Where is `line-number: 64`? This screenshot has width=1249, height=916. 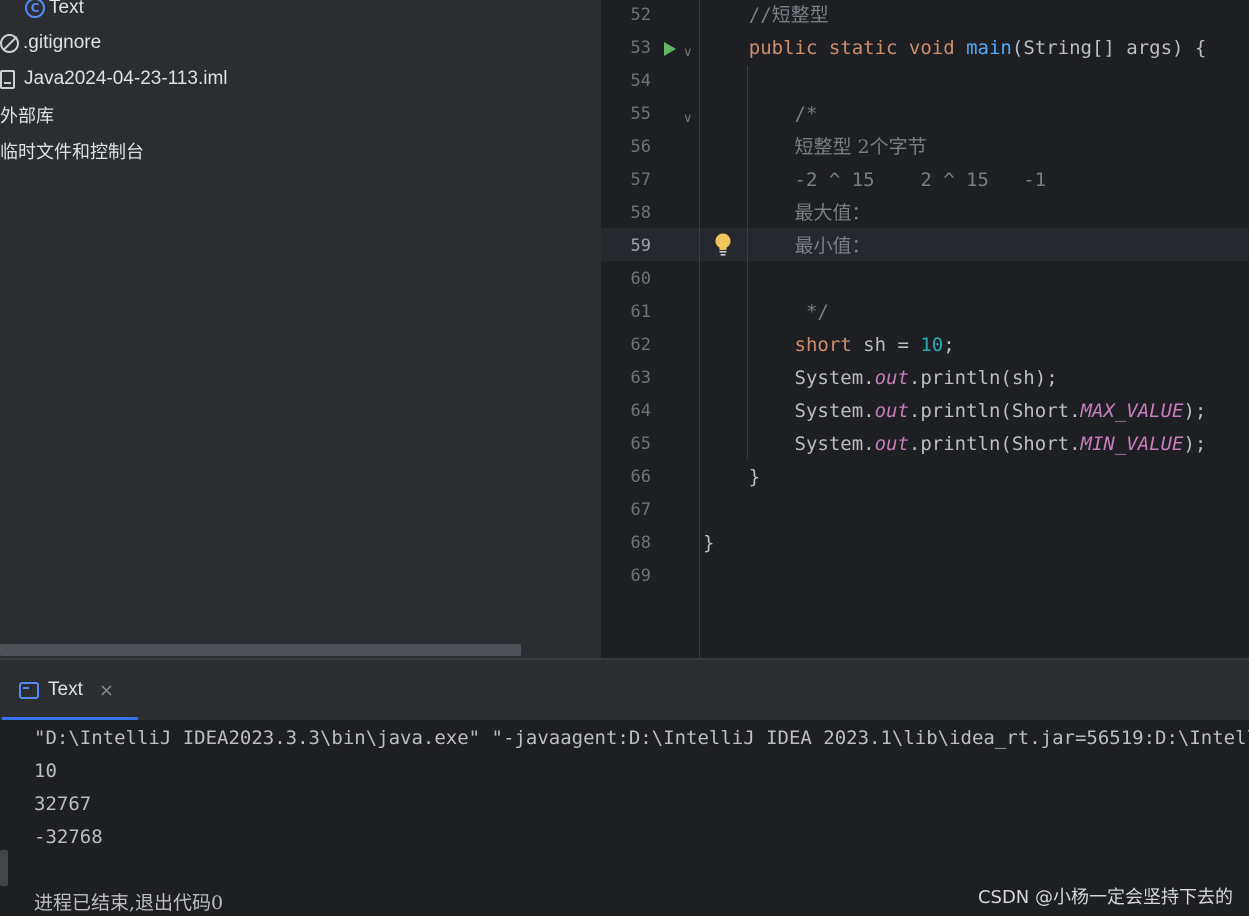
line-number: 64 is located at coordinates (626, 411).